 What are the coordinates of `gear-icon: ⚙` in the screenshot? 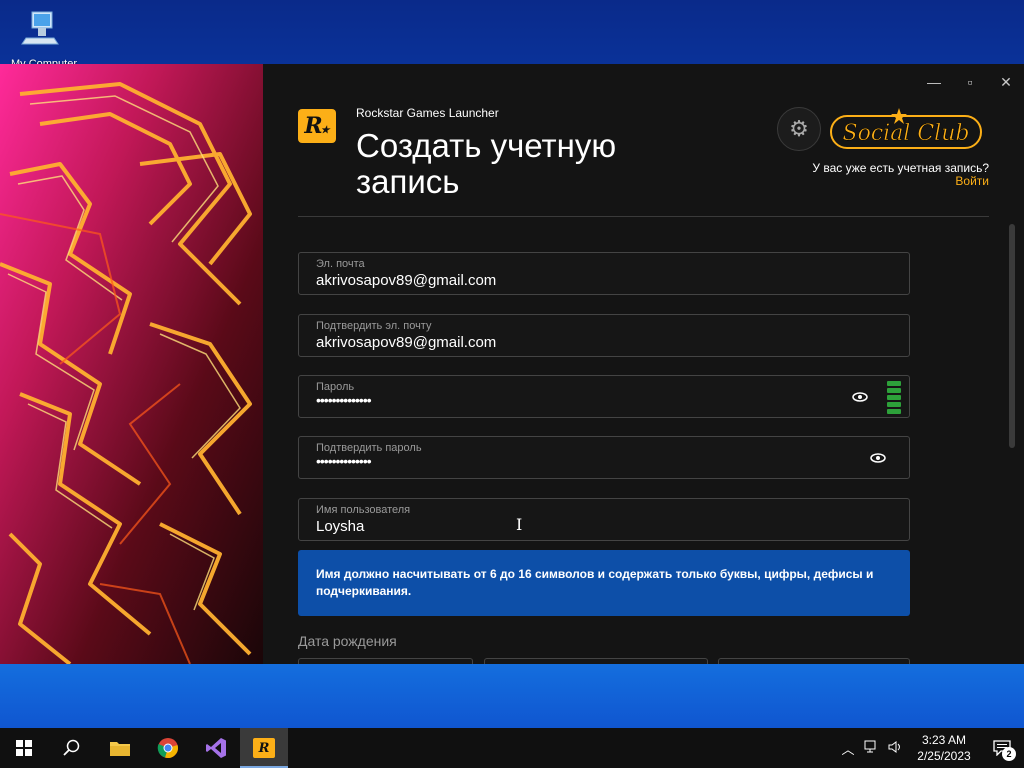 It's located at (799, 128).